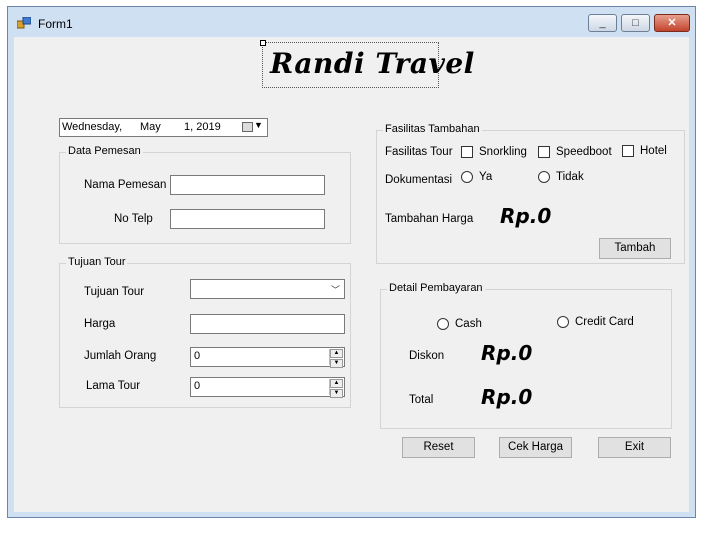 The width and height of the screenshot is (711, 534). I want to click on telp-input, so click(247, 219).